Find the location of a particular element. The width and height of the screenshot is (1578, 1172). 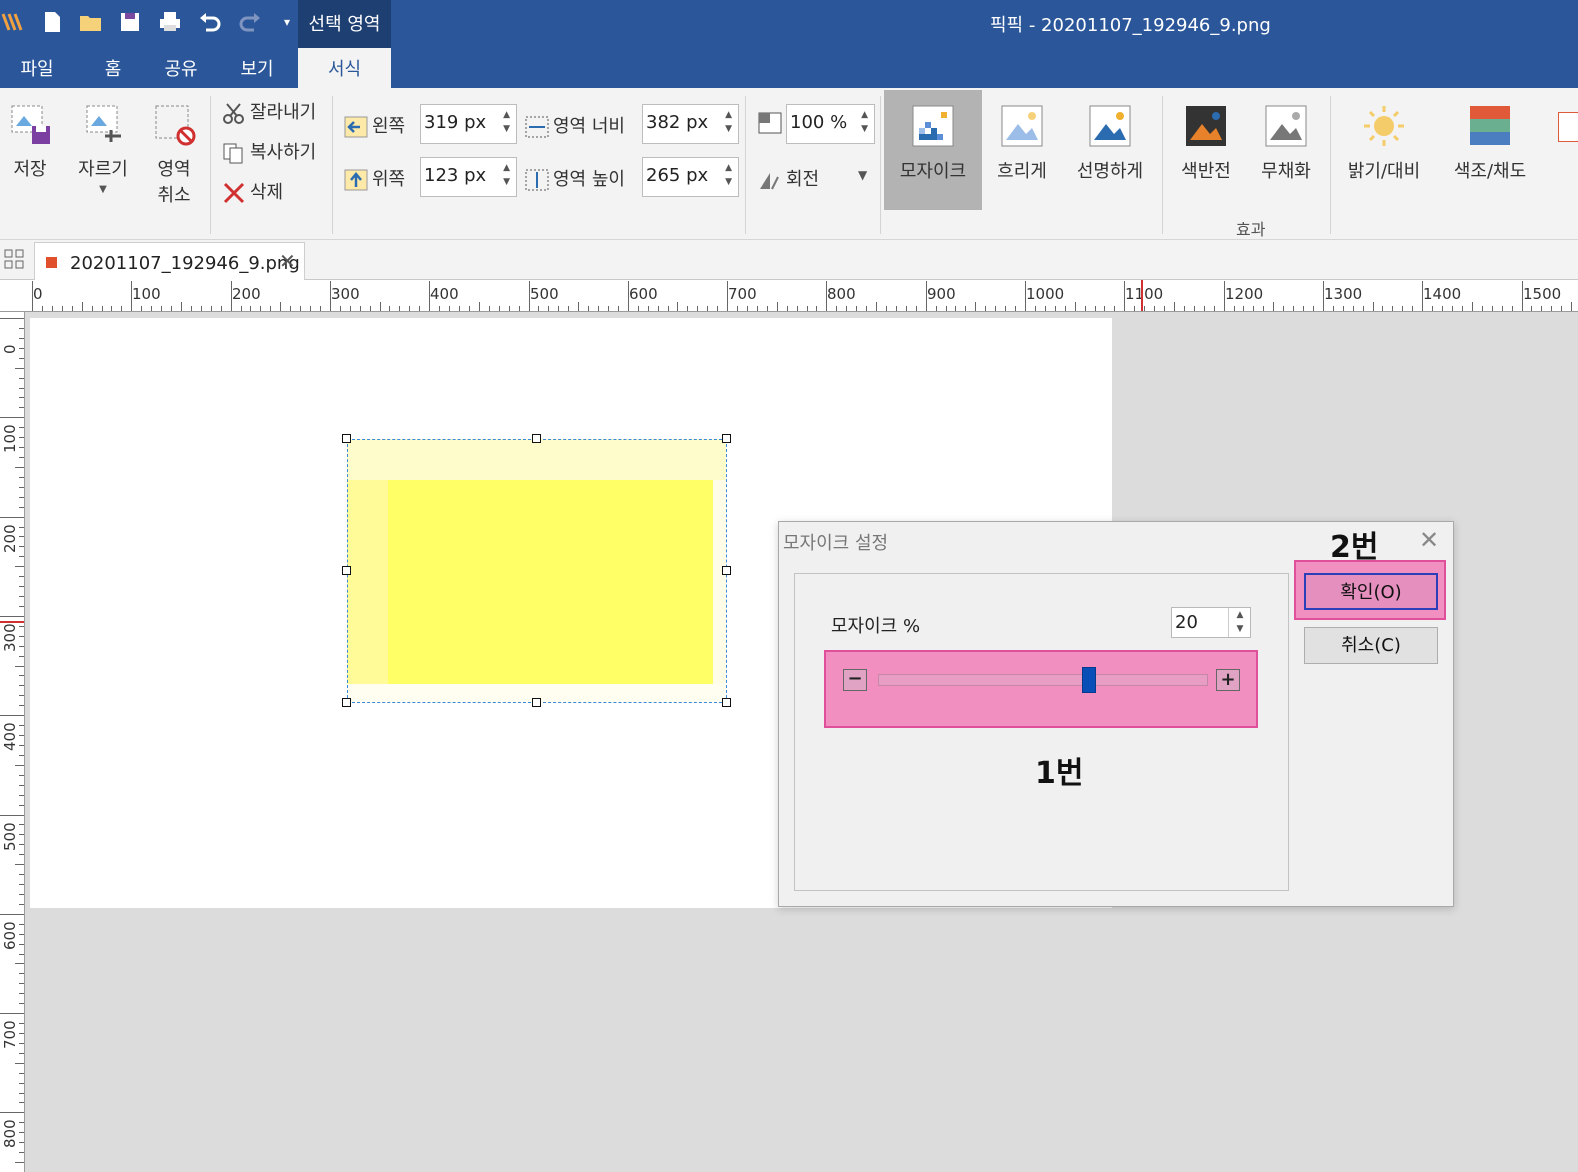

effect-hue-saturation-button: 색조/채도 is located at coordinates (1490, 150).